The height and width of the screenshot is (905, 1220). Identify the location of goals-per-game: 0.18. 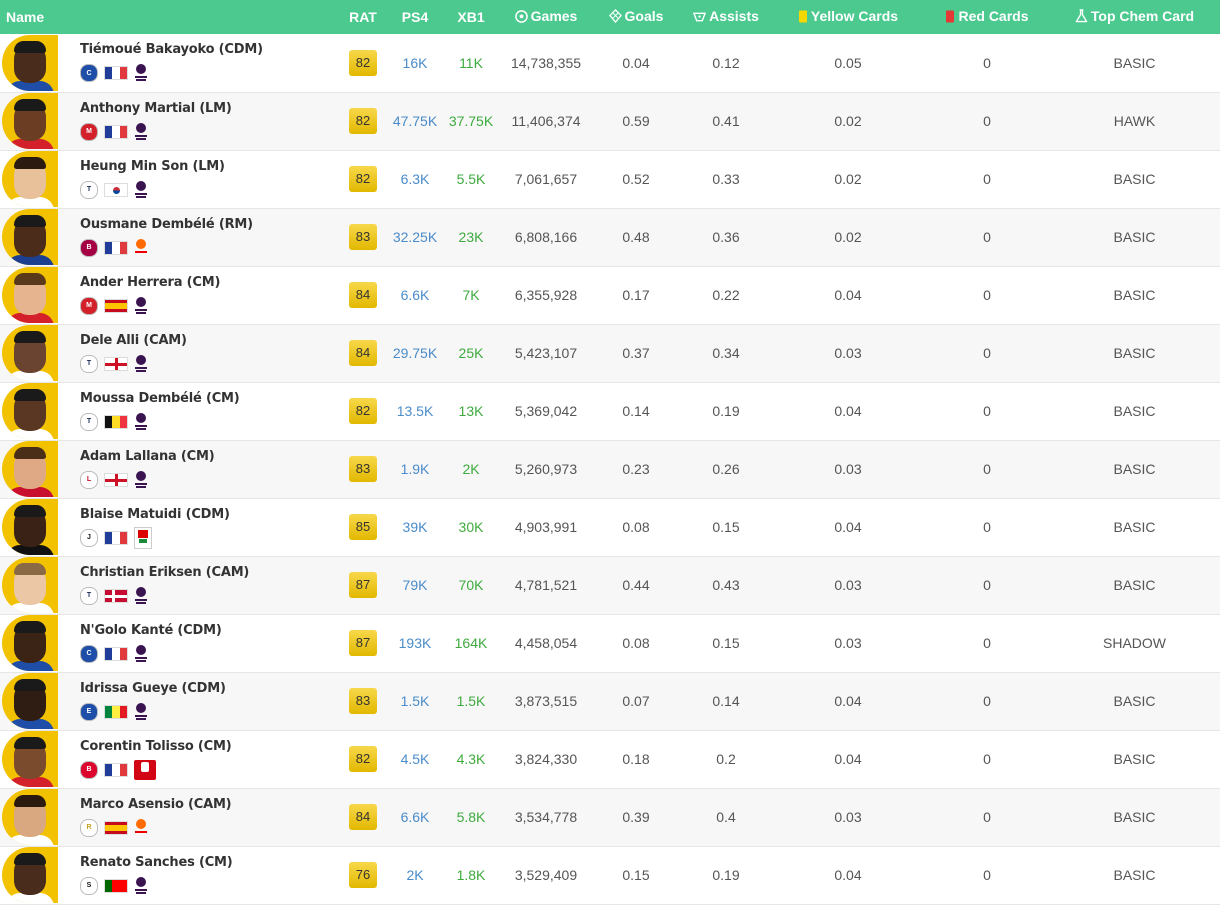
(636, 759).